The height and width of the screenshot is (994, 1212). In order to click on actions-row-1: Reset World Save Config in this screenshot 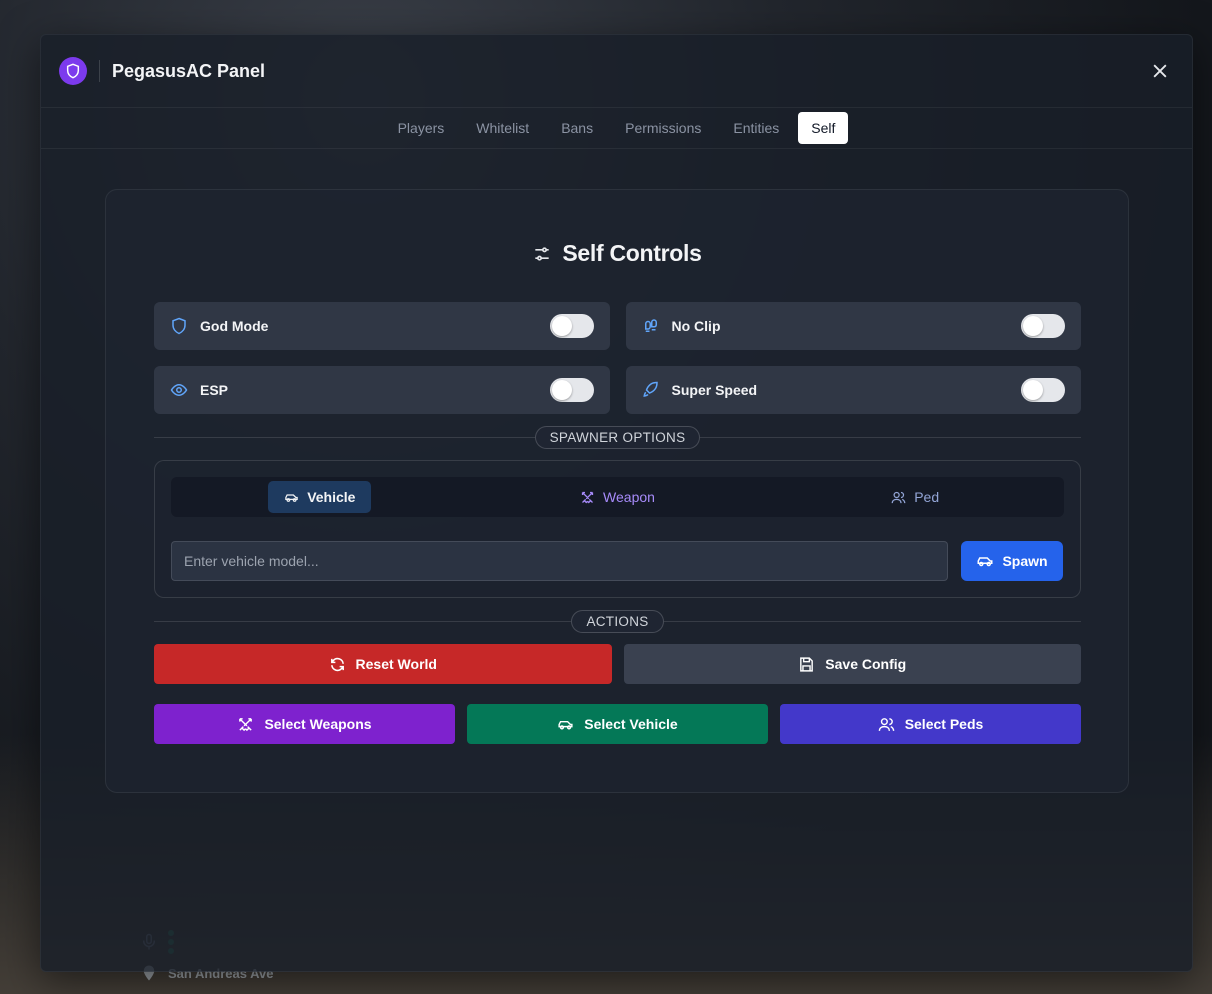, I will do `click(617, 664)`.